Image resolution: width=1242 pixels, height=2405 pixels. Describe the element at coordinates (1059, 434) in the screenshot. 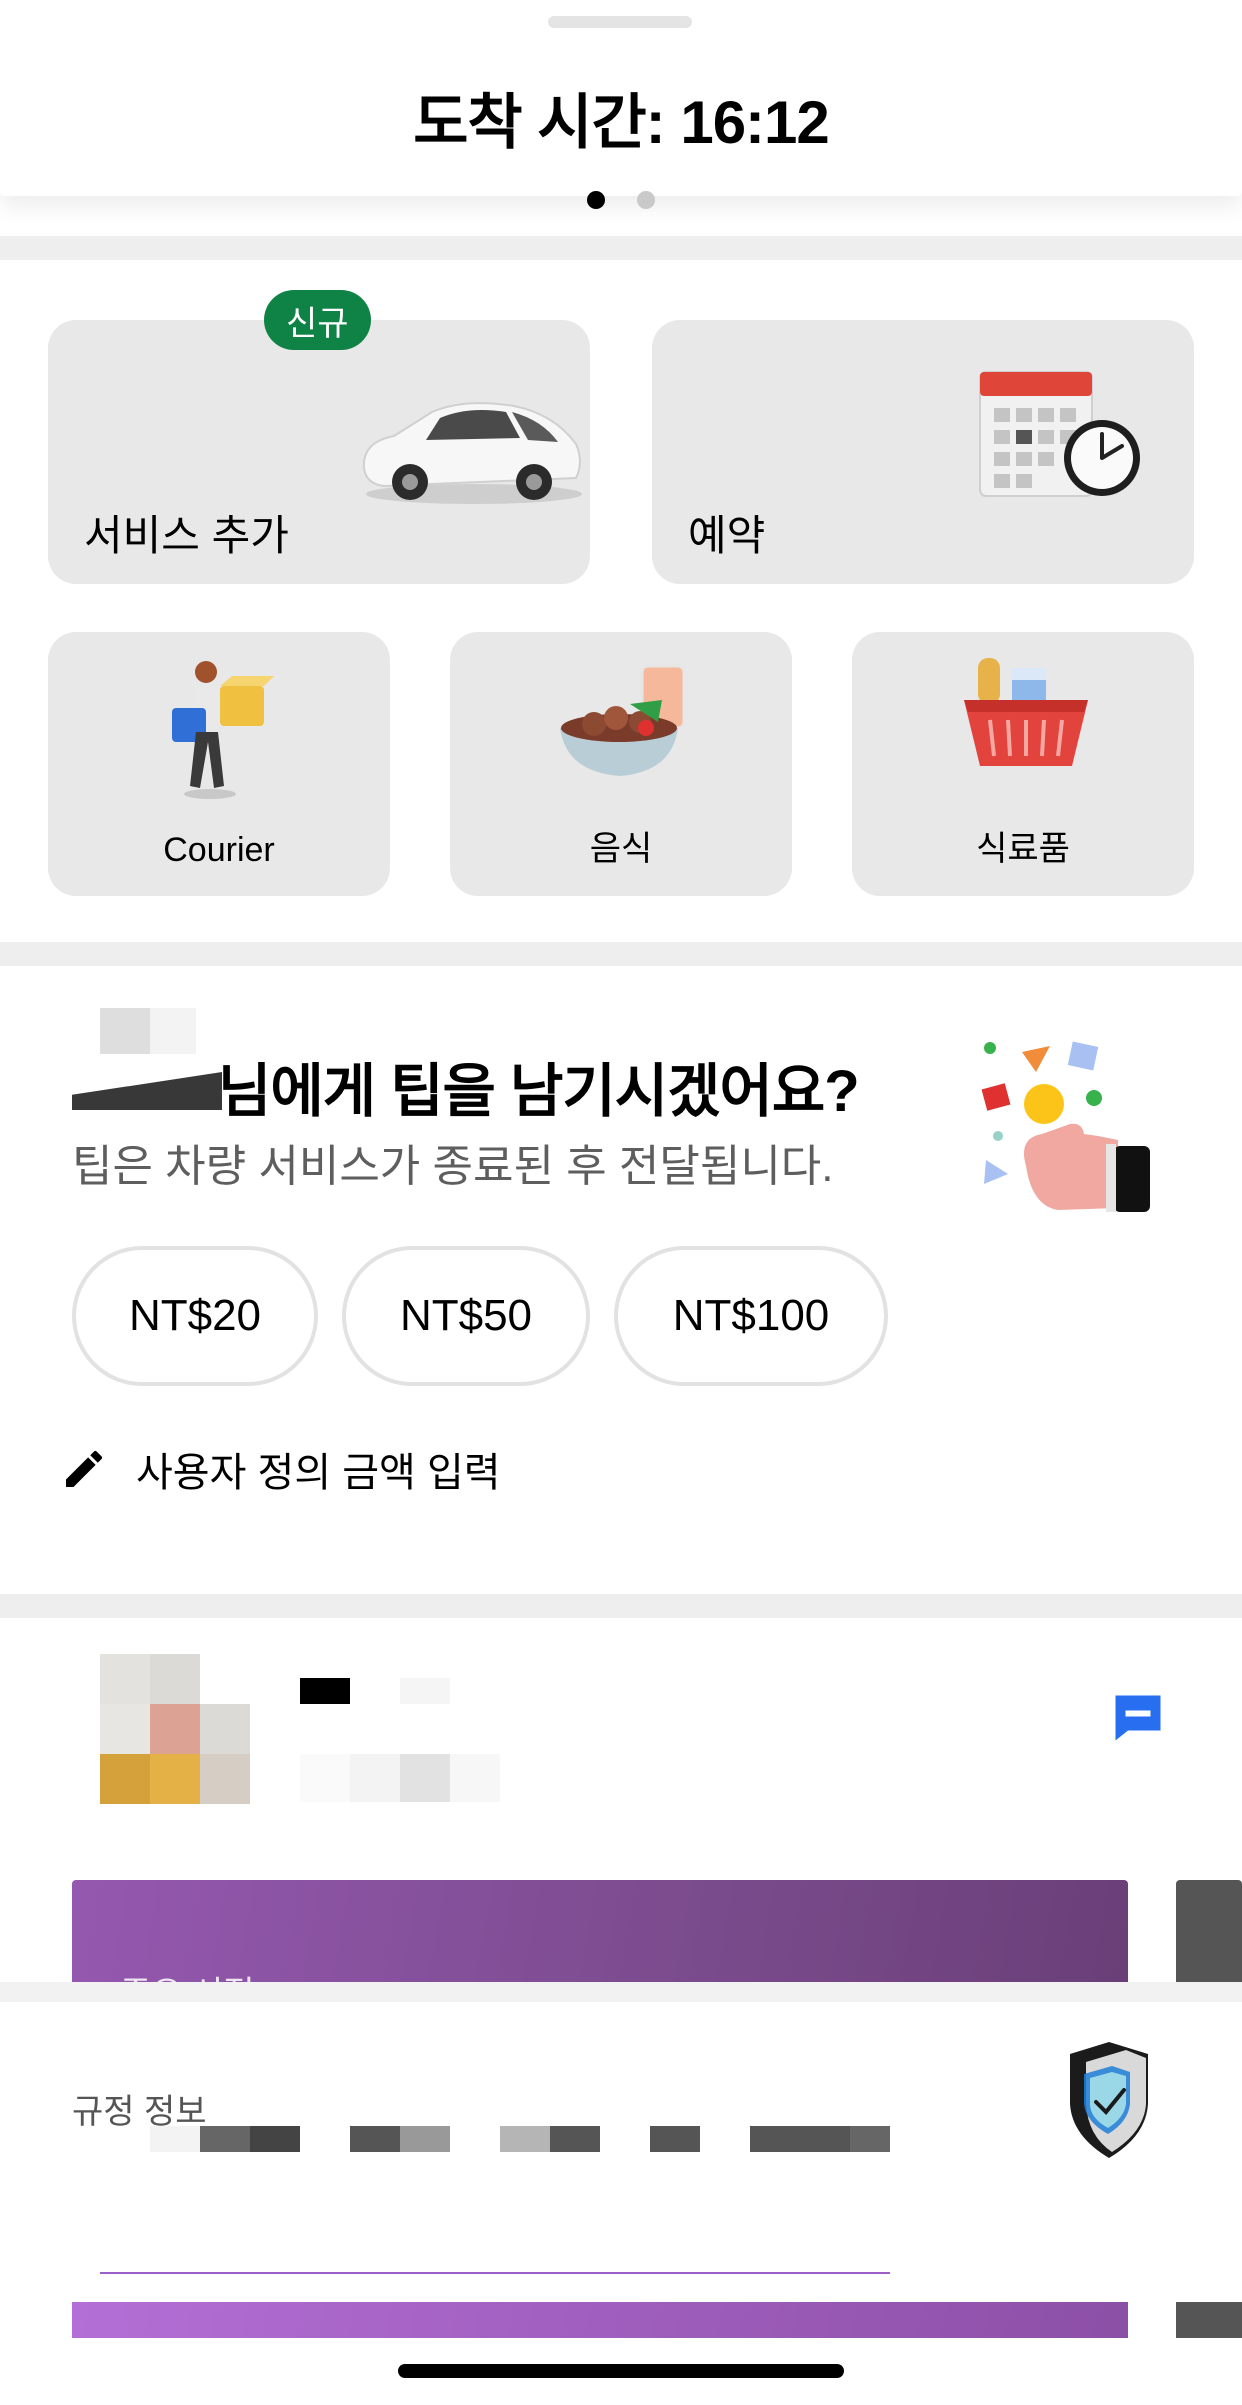

I see `calendar-clock-icon` at that location.